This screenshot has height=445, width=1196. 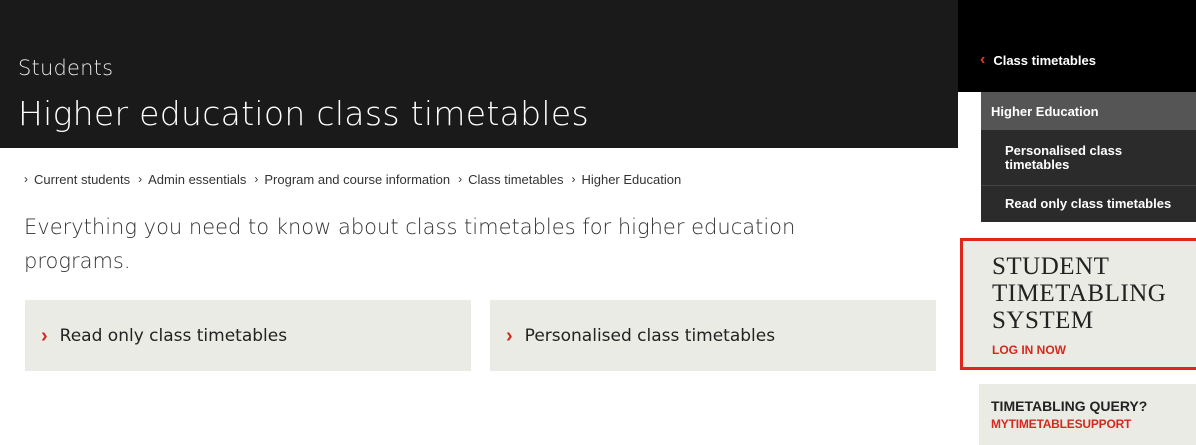 I want to click on tile-label: Read only class timetables, so click(x=173, y=335).